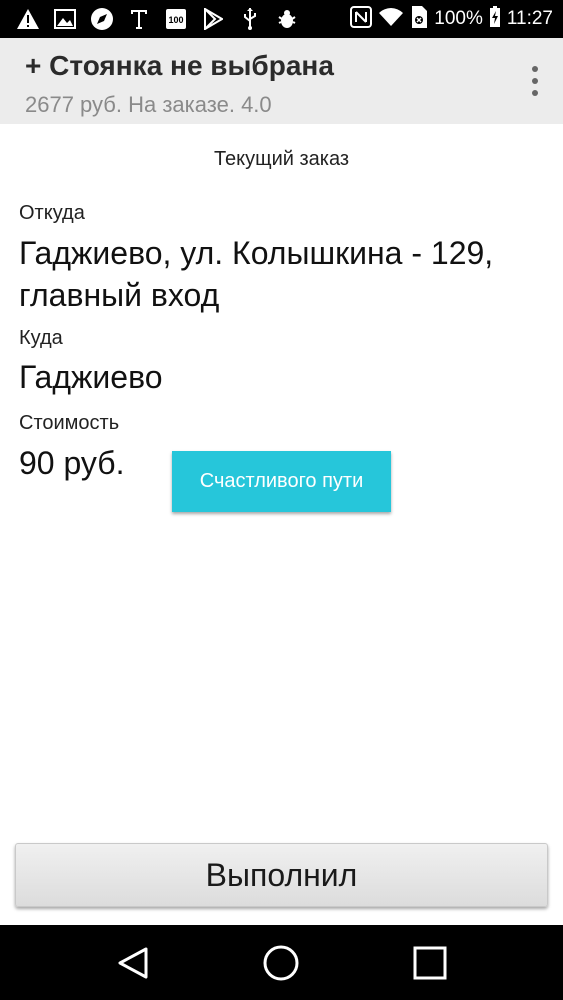 The width and height of the screenshot is (563, 1000). I want to click on navigation-bar, so click(281, 962).